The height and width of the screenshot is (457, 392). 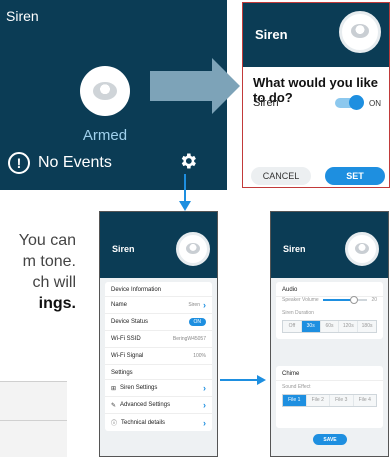 What do you see at coordinates (126, 339) in the screenshot?
I see `row-label: Wi-Fi SSID` at bounding box center [126, 339].